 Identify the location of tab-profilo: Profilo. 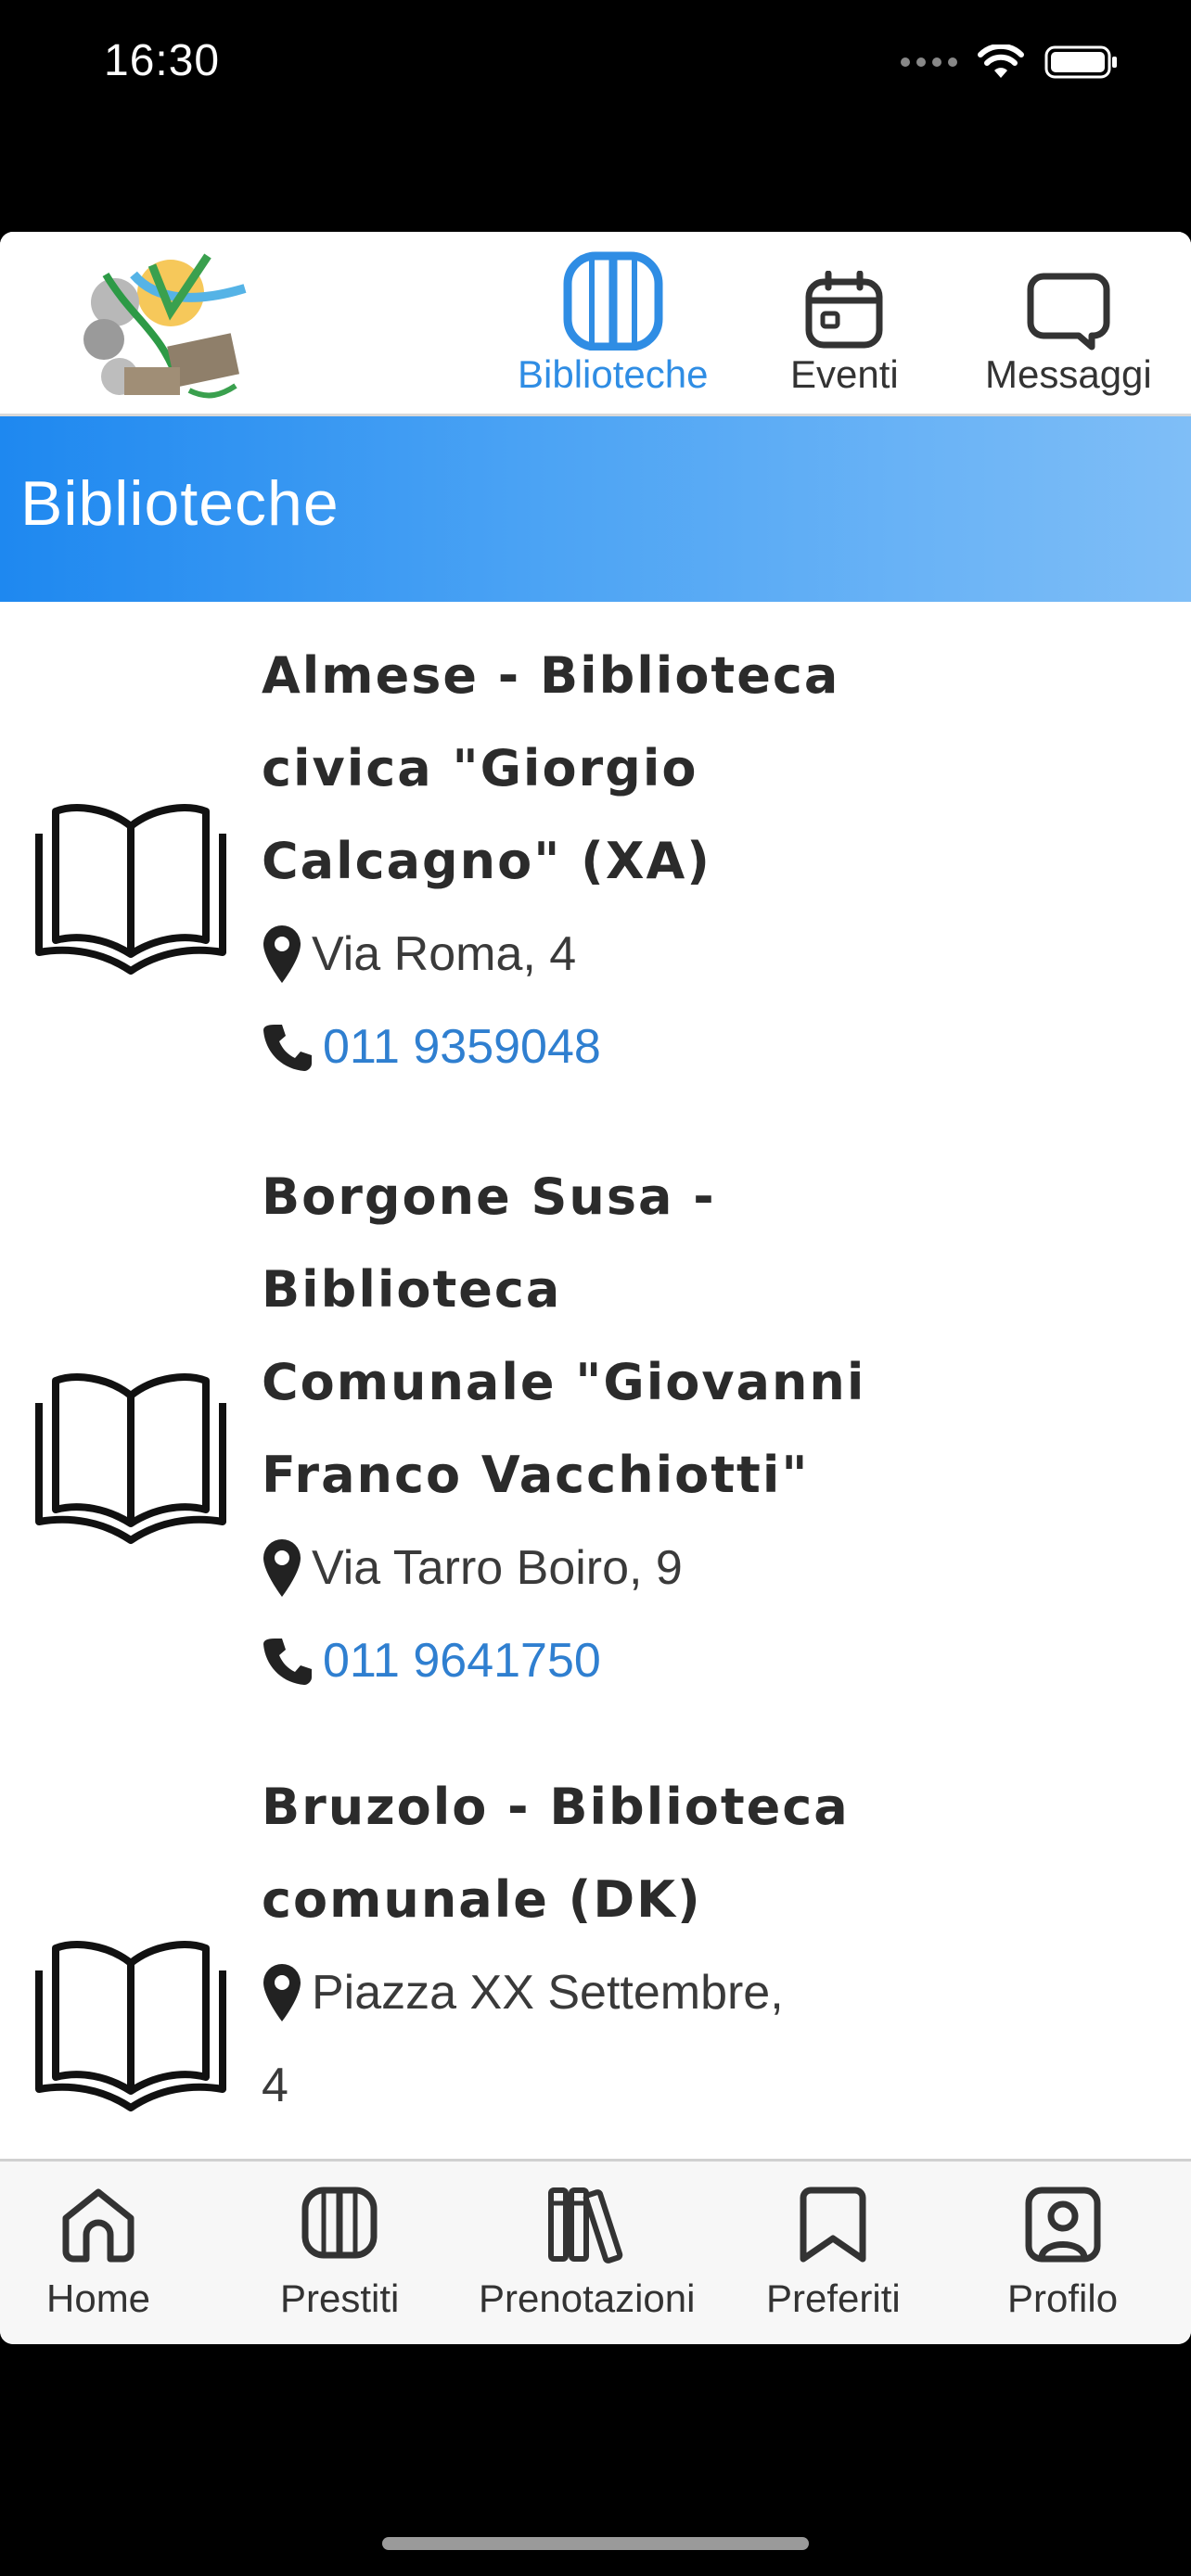
(1062, 2247).